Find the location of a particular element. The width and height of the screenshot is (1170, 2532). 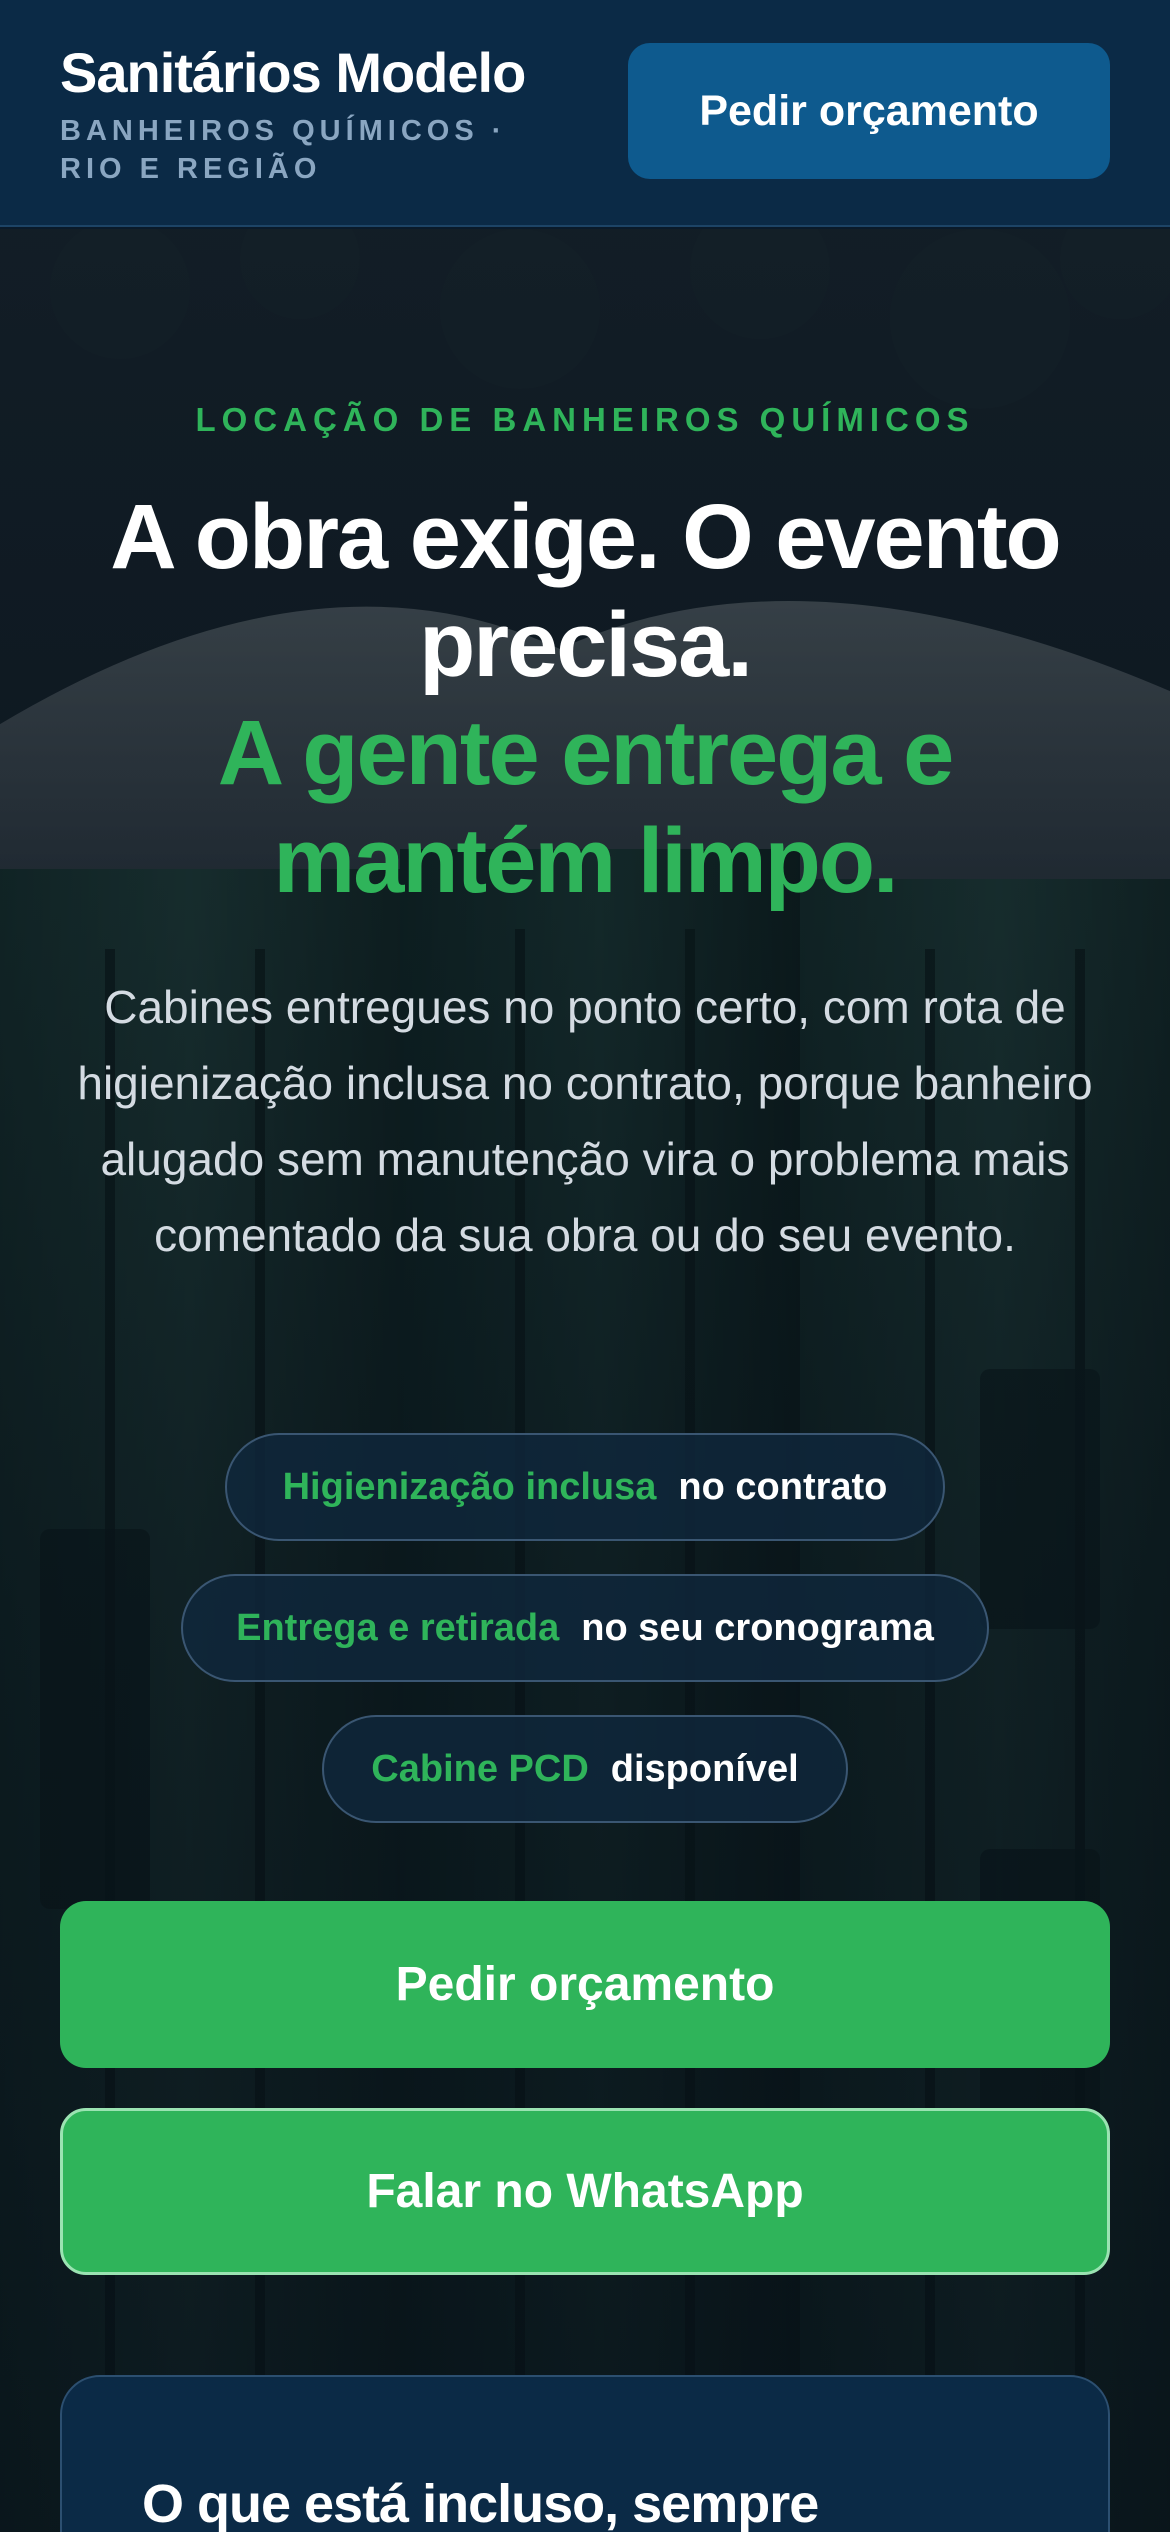

brand-tagline: BANHEIROS QUÍMICOS · RIO E REGIÃO is located at coordinates (283, 150).